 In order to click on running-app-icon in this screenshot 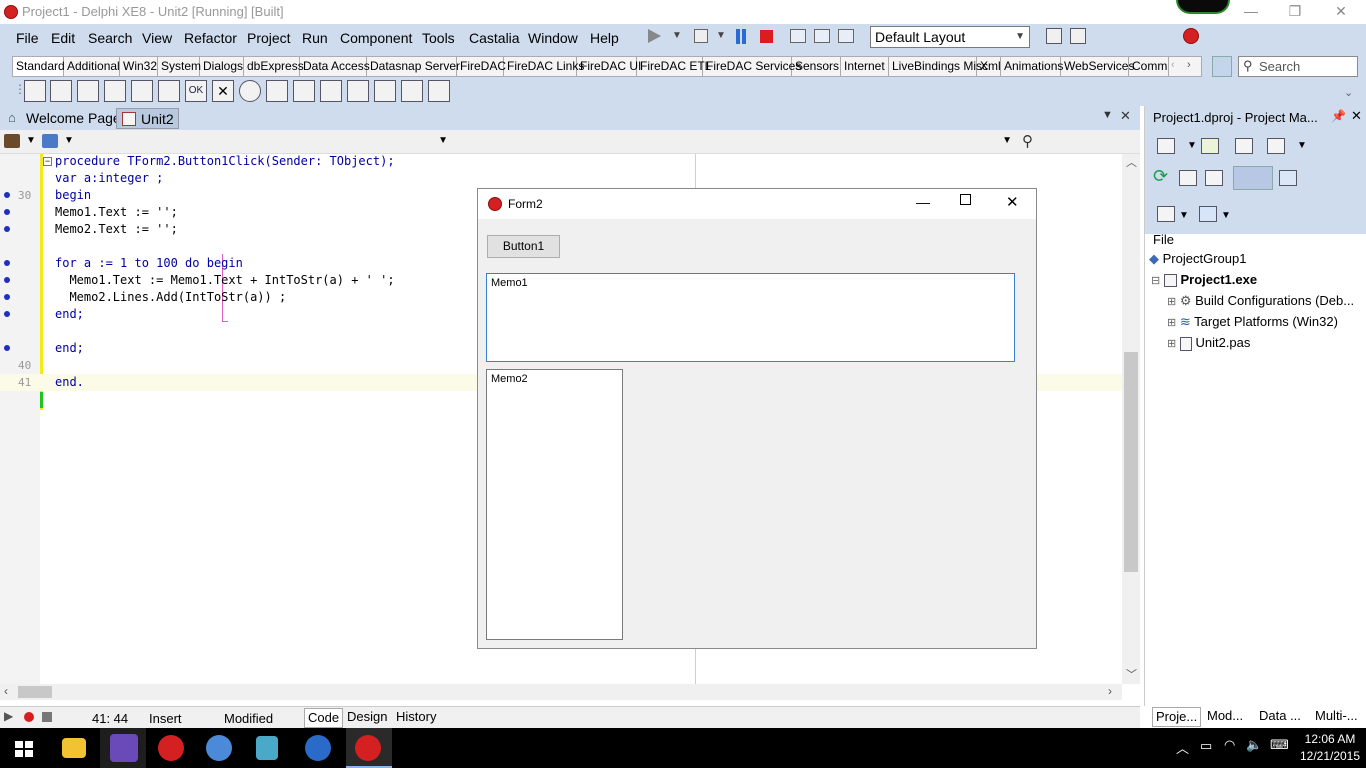, I will do `click(368, 748)`.